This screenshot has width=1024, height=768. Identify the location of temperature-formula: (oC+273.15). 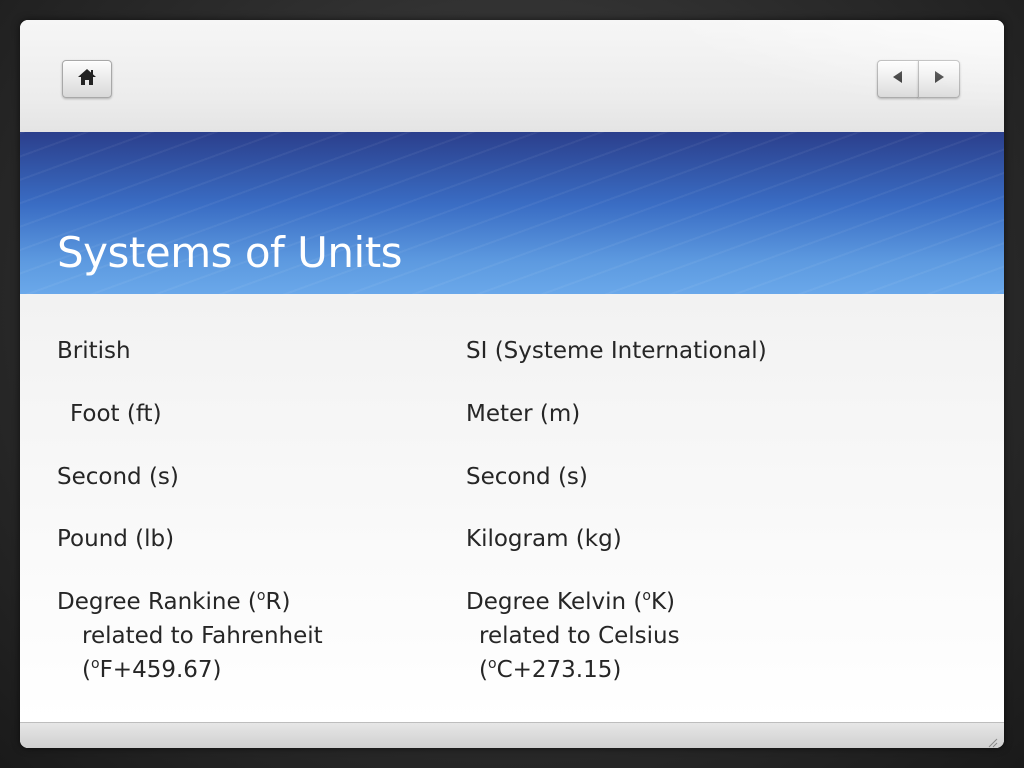
(543, 670).